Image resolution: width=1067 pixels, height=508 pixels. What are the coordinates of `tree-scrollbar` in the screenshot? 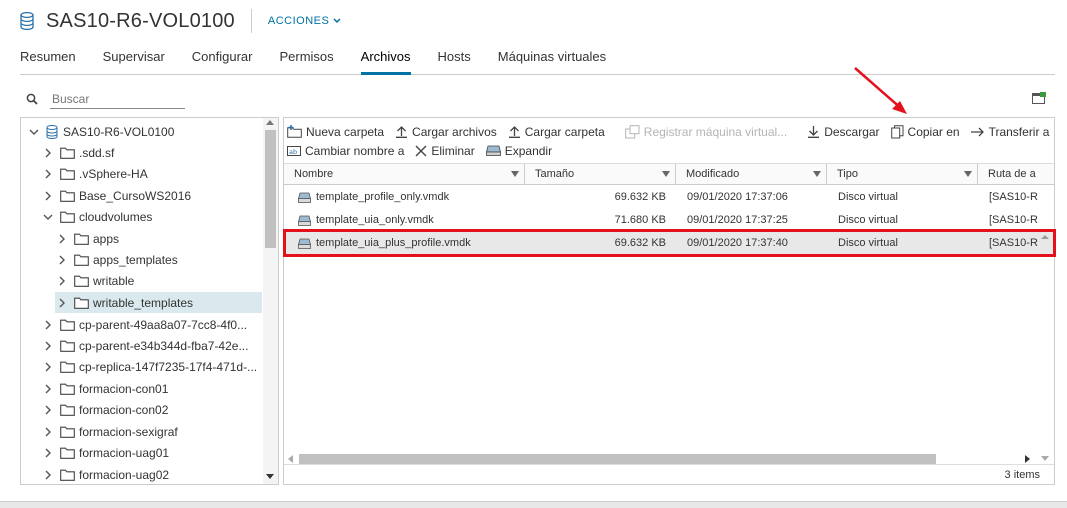 It's located at (270, 301).